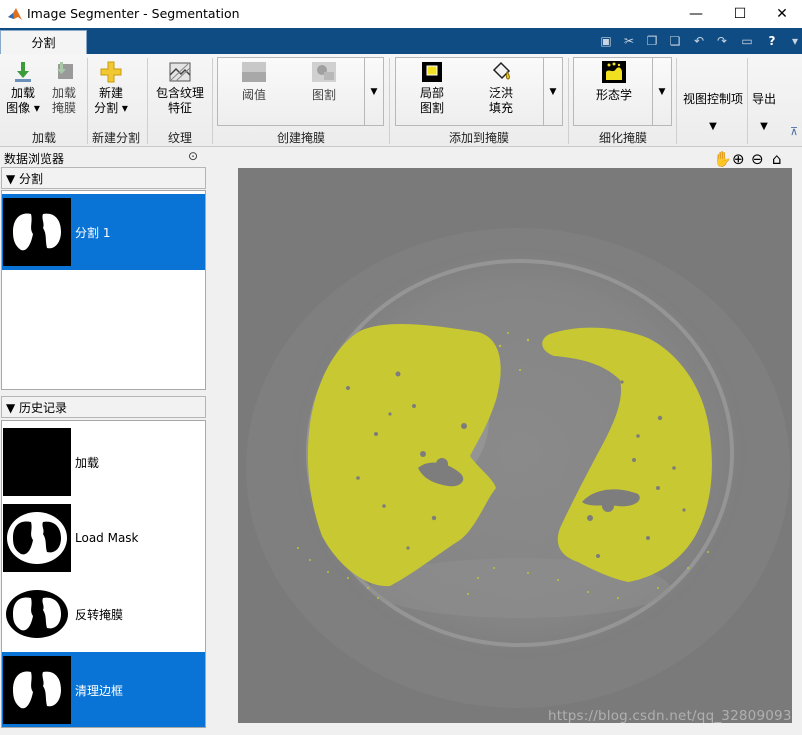  I want to click on refine-mask-group-label: 细化掩膜, so click(622, 138).